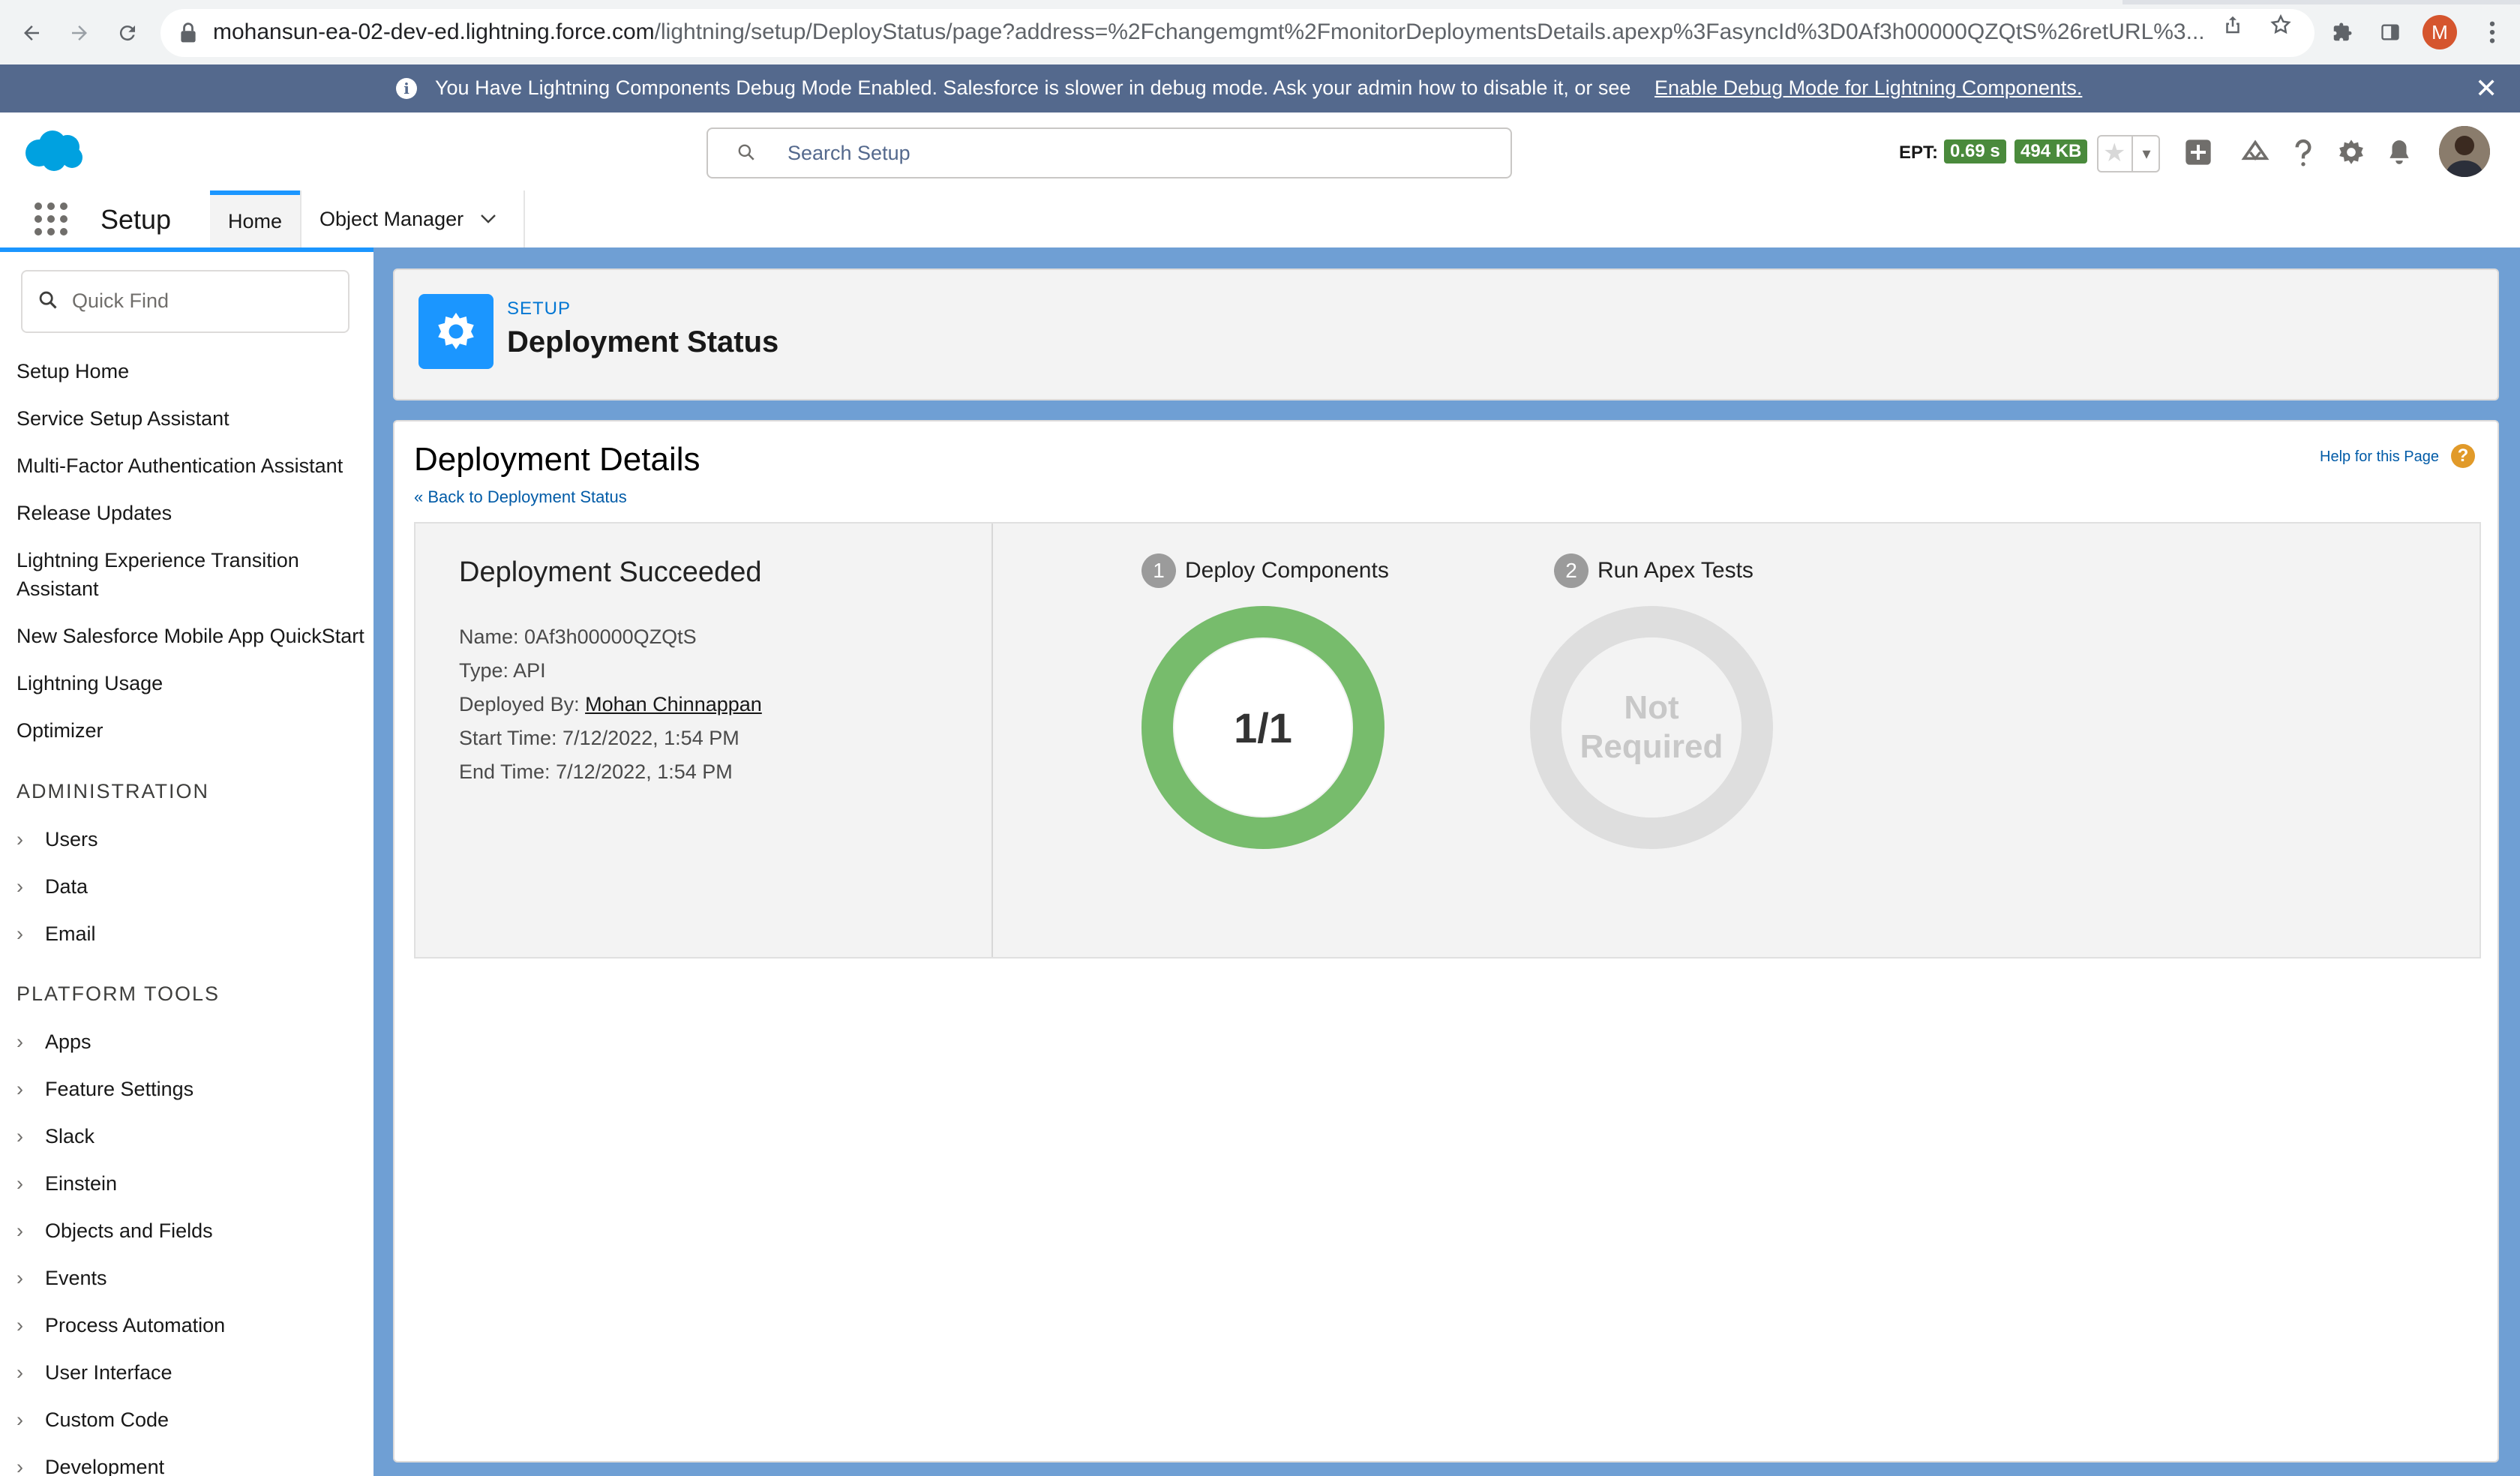  I want to click on apex-tests-status-line1: Not, so click(1651, 707).